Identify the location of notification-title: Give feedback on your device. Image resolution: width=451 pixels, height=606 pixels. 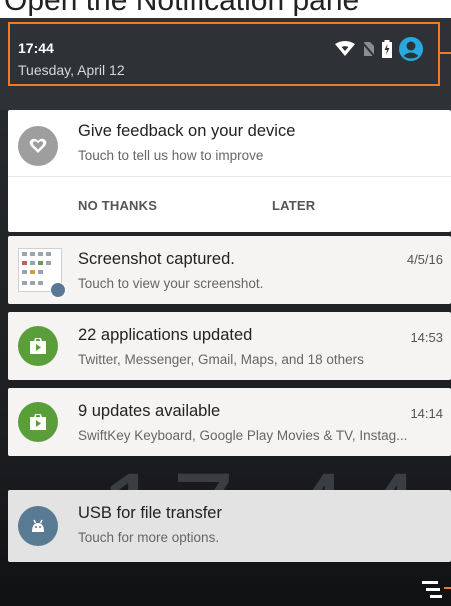
(187, 131).